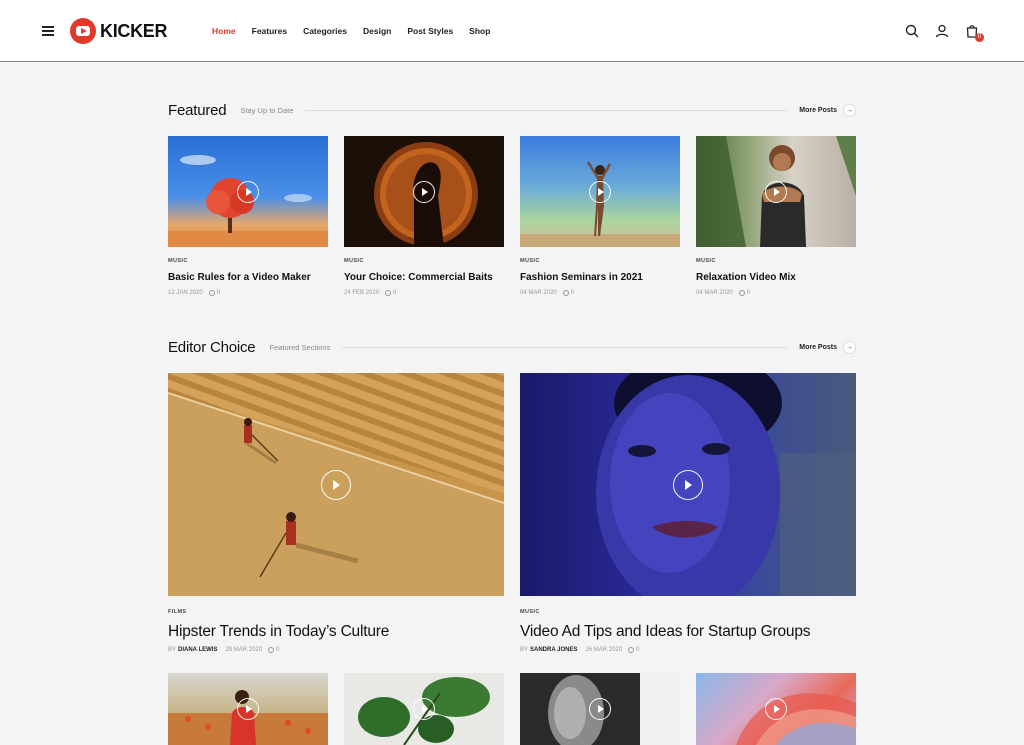 The height and width of the screenshot is (745, 1024). I want to click on menu-icon, so click(48, 31).